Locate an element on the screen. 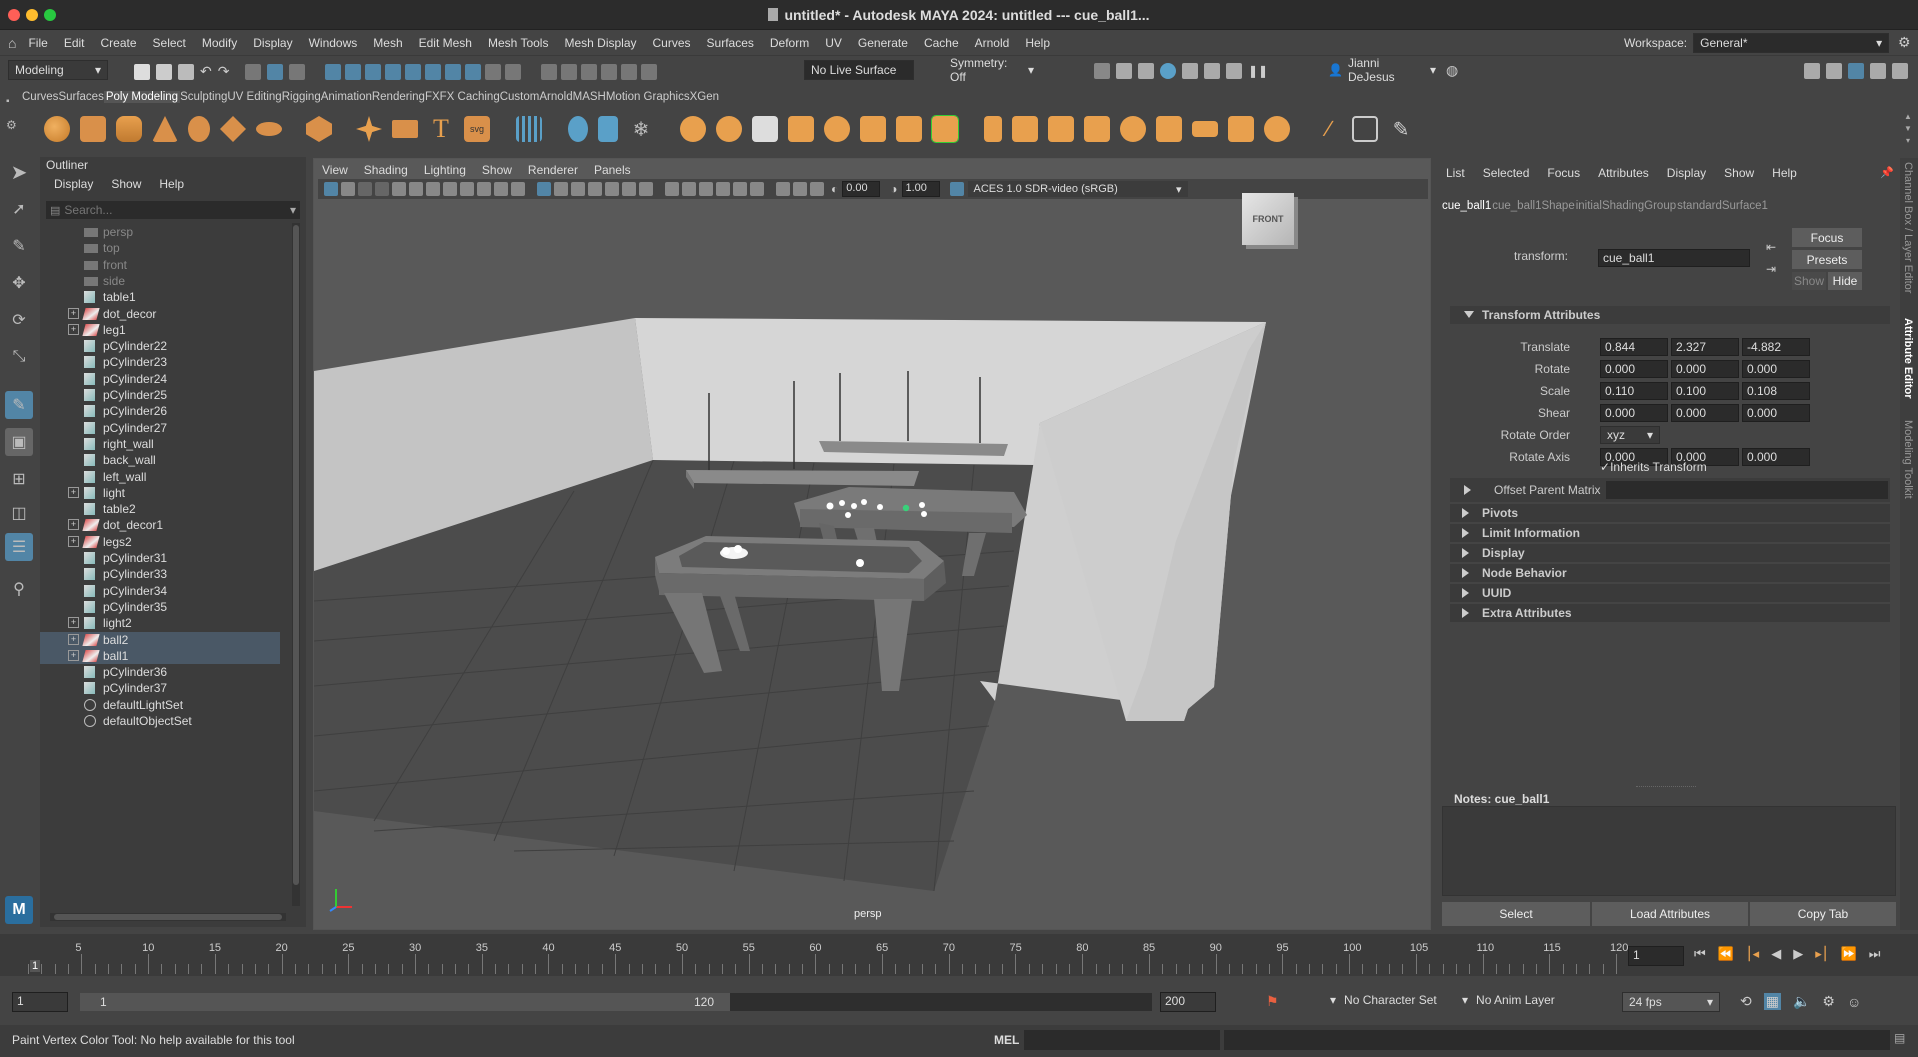 This screenshot has height=1057, width=1918. section-node-behavior: Node Behavior is located at coordinates (1670, 573).